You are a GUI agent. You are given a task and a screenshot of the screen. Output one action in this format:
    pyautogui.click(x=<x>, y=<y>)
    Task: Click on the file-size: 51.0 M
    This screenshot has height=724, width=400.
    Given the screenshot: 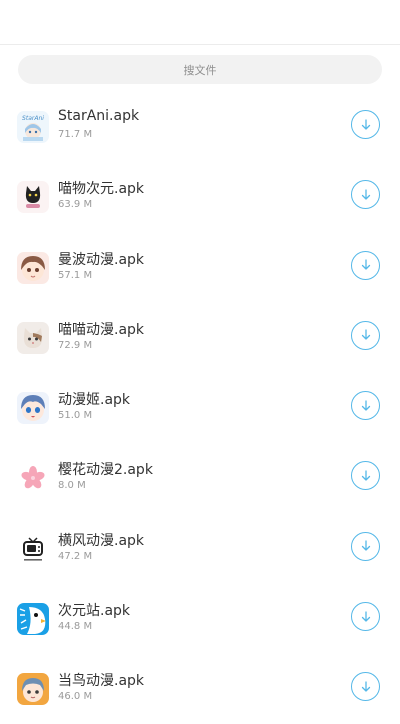 What is the action you would take?
    pyautogui.click(x=75, y=416)
    